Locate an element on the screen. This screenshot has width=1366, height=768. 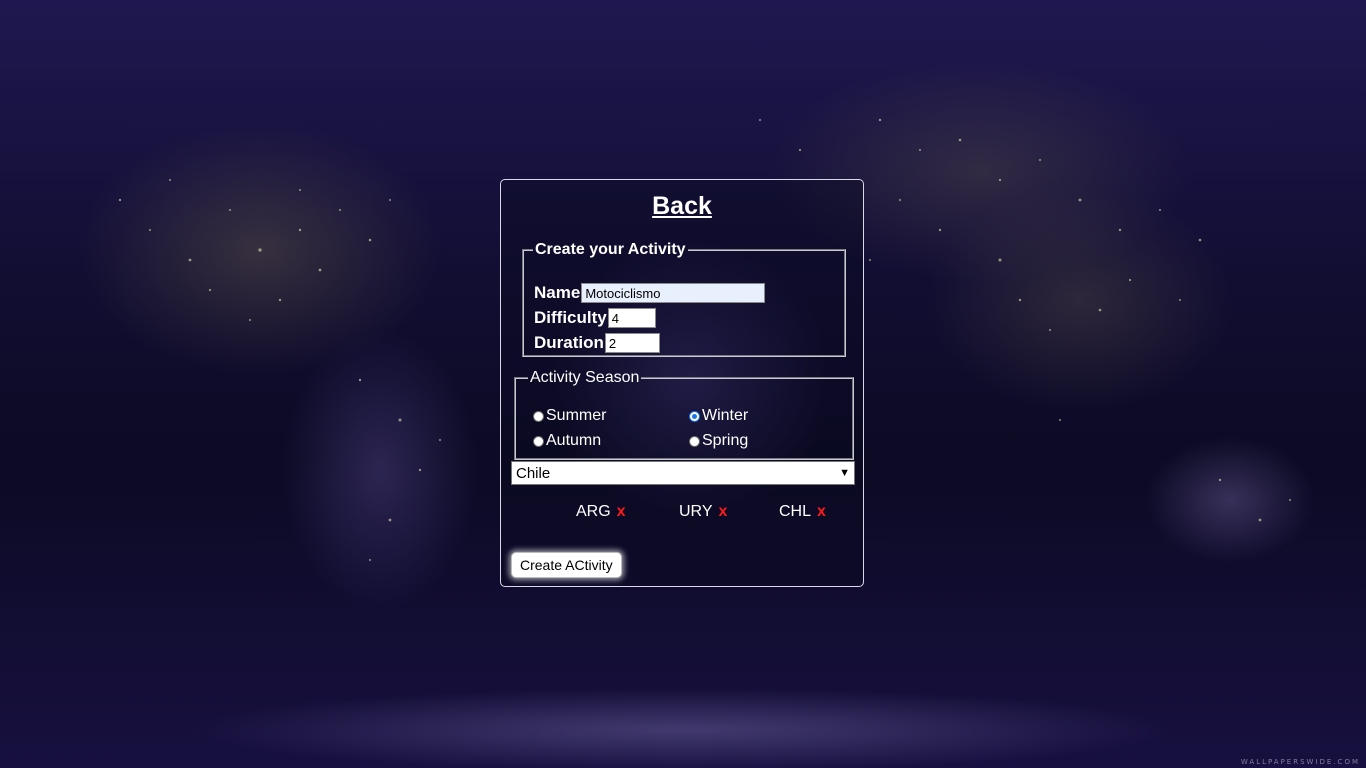
season-label-autumn: Autumn is located at coordinates (574, 440).